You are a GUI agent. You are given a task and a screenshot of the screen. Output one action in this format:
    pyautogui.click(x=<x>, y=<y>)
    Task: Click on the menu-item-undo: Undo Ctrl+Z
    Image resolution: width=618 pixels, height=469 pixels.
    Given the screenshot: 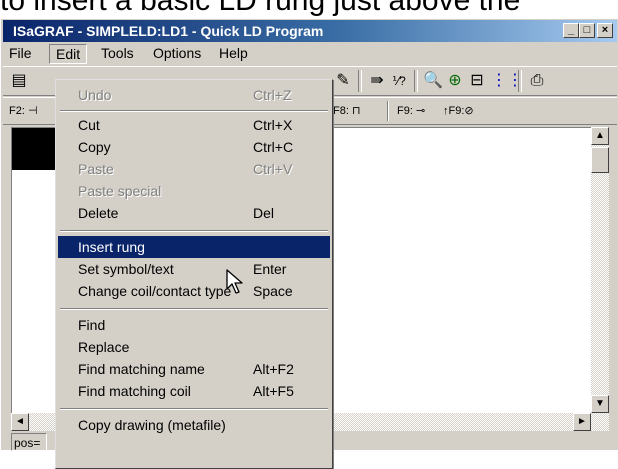 What is the action you would take?
    pyautogui.click(x=194, y=95)
    